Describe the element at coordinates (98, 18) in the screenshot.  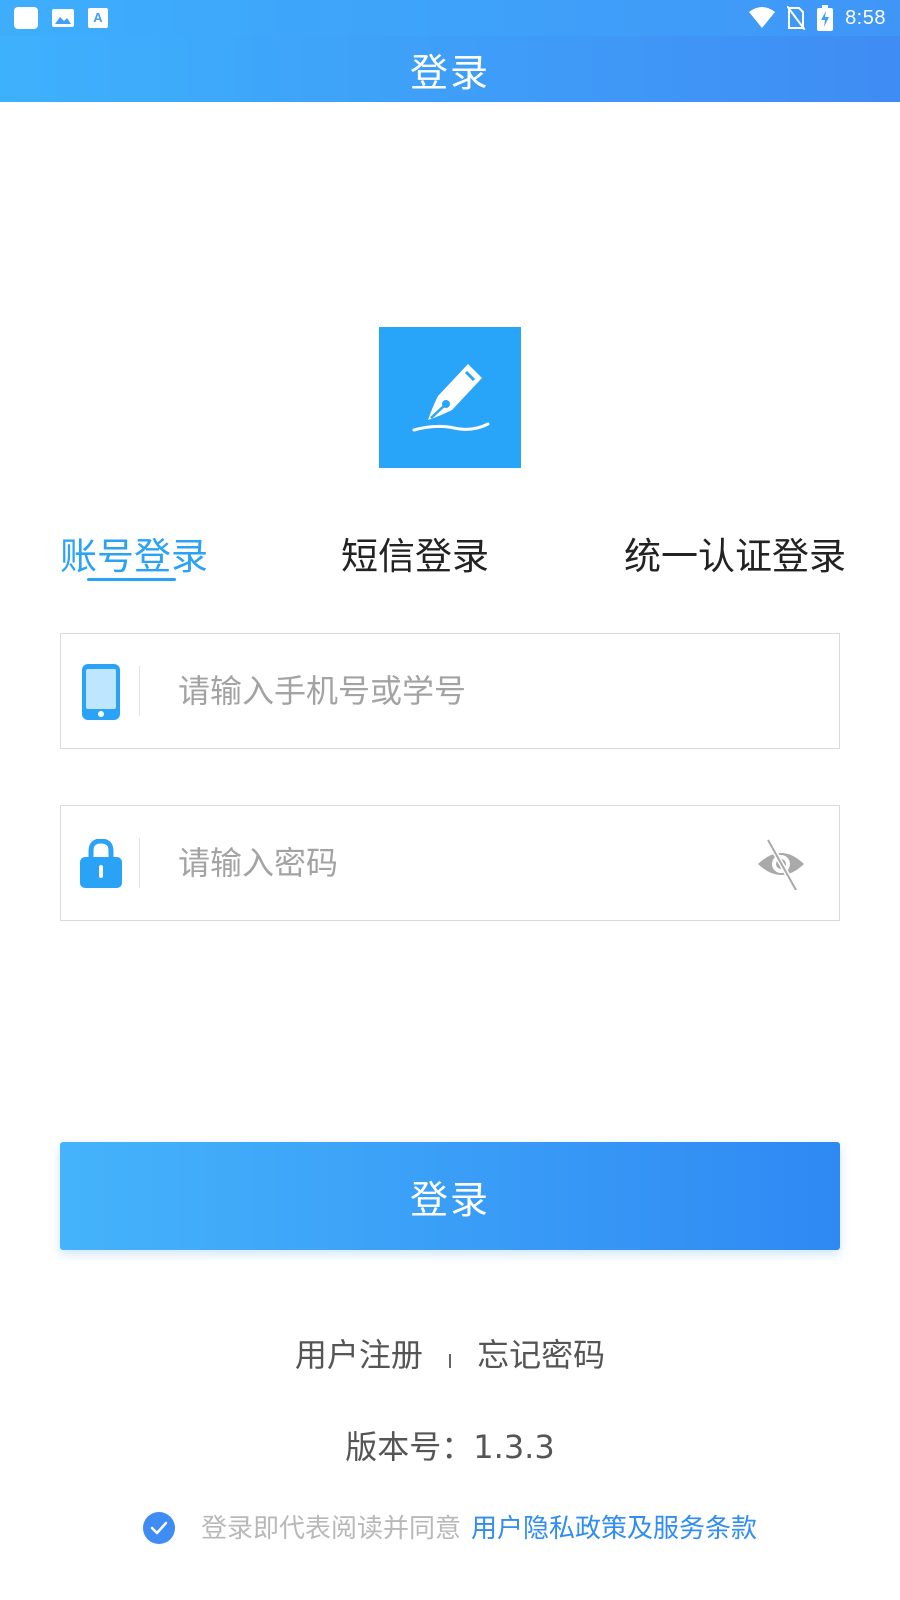
I see `font-a-icon: A` at that location.